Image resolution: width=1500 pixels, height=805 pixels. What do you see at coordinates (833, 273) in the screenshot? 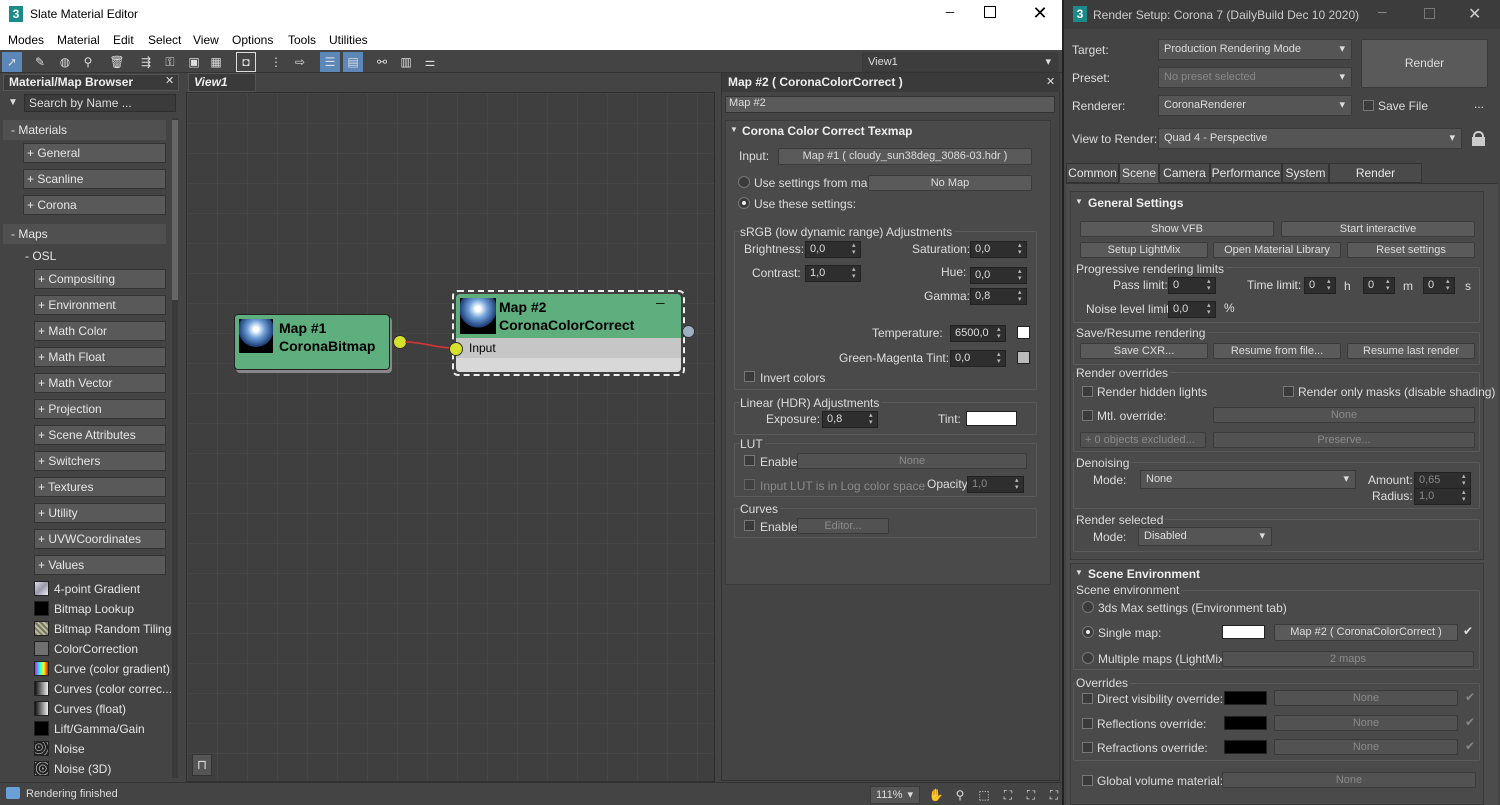
I see `contrast-spinner: 1,0` at bounding box center [833, 273].